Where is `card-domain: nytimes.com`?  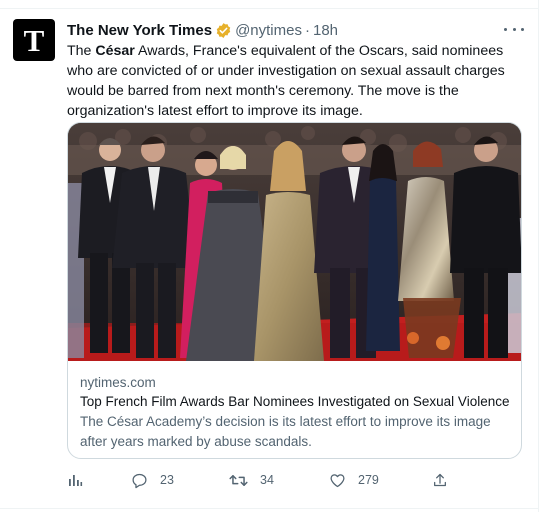
card-domain: nytimes.com is located at coordinates (118, 382).